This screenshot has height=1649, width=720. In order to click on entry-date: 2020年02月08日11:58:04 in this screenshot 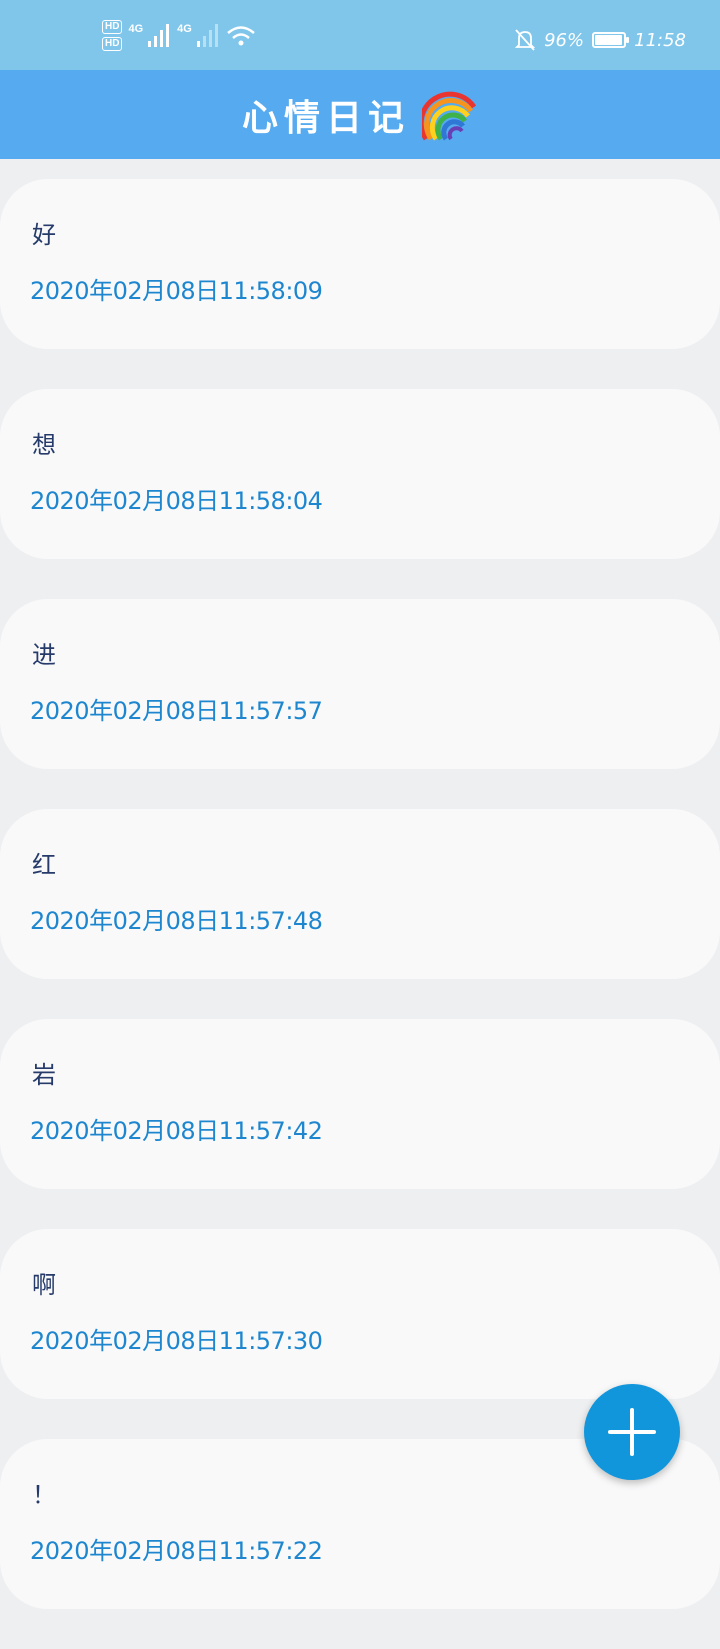, I will do `click(176, 501)`.